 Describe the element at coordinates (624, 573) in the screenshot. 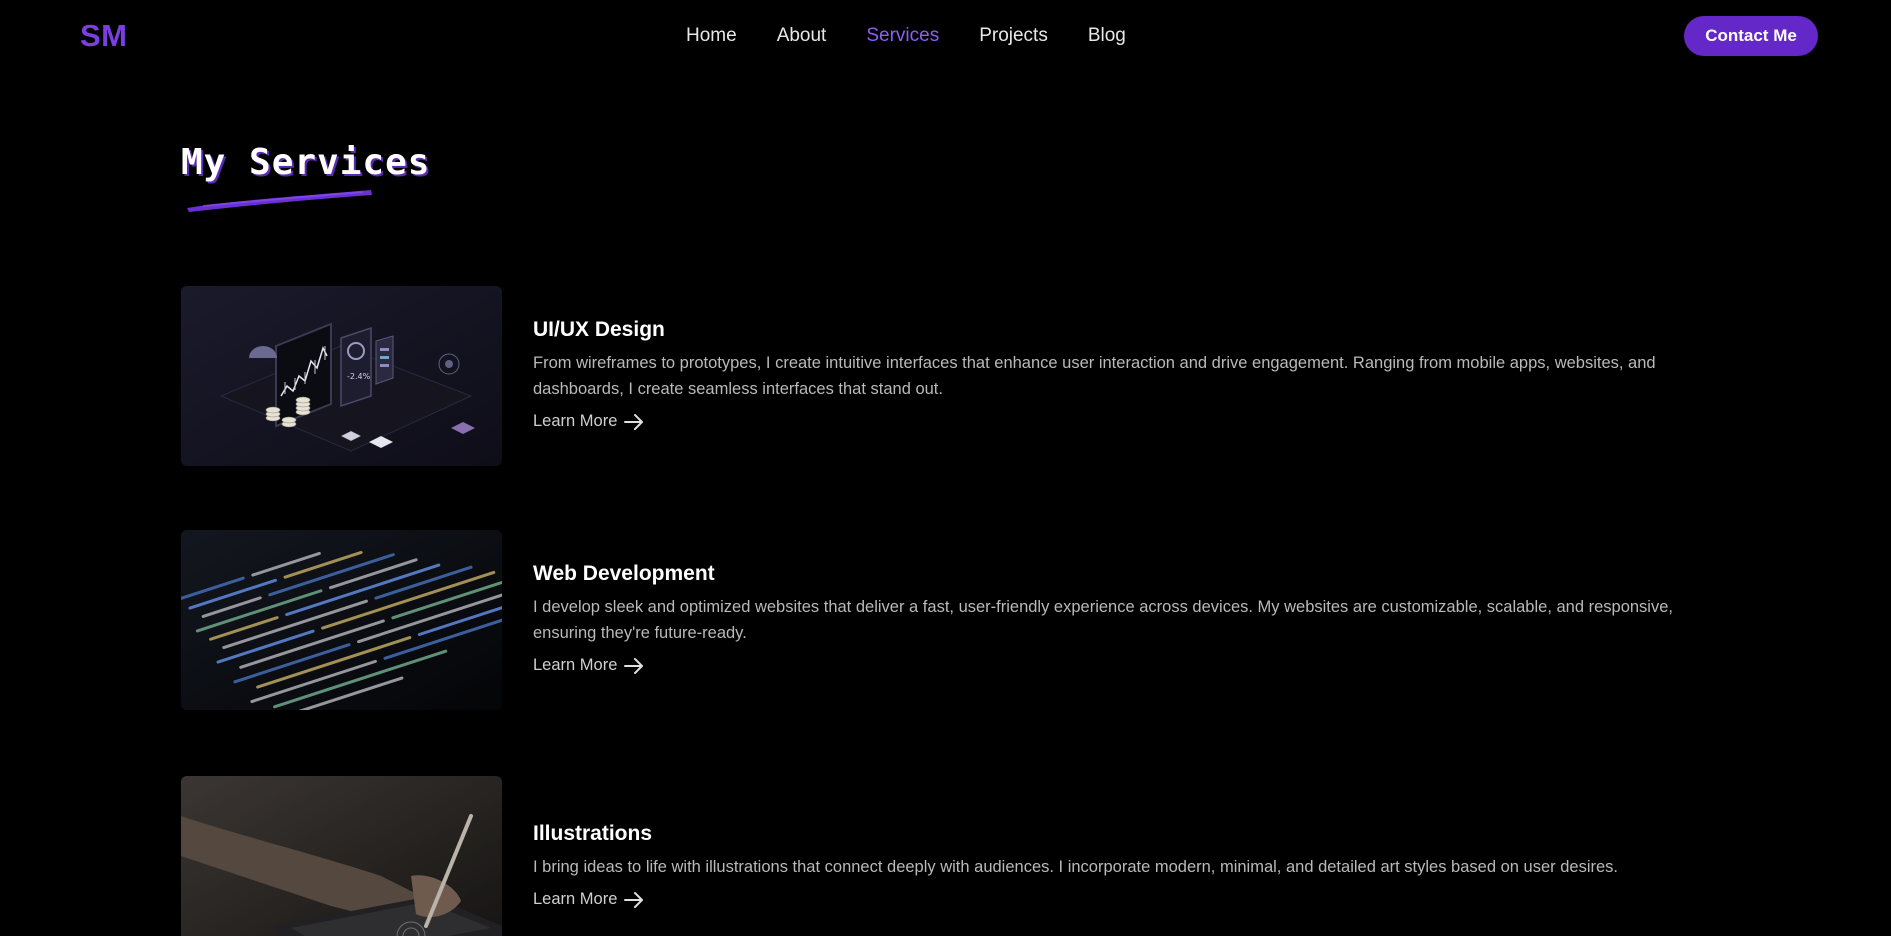

I see `service-title: Web Development` at that location.